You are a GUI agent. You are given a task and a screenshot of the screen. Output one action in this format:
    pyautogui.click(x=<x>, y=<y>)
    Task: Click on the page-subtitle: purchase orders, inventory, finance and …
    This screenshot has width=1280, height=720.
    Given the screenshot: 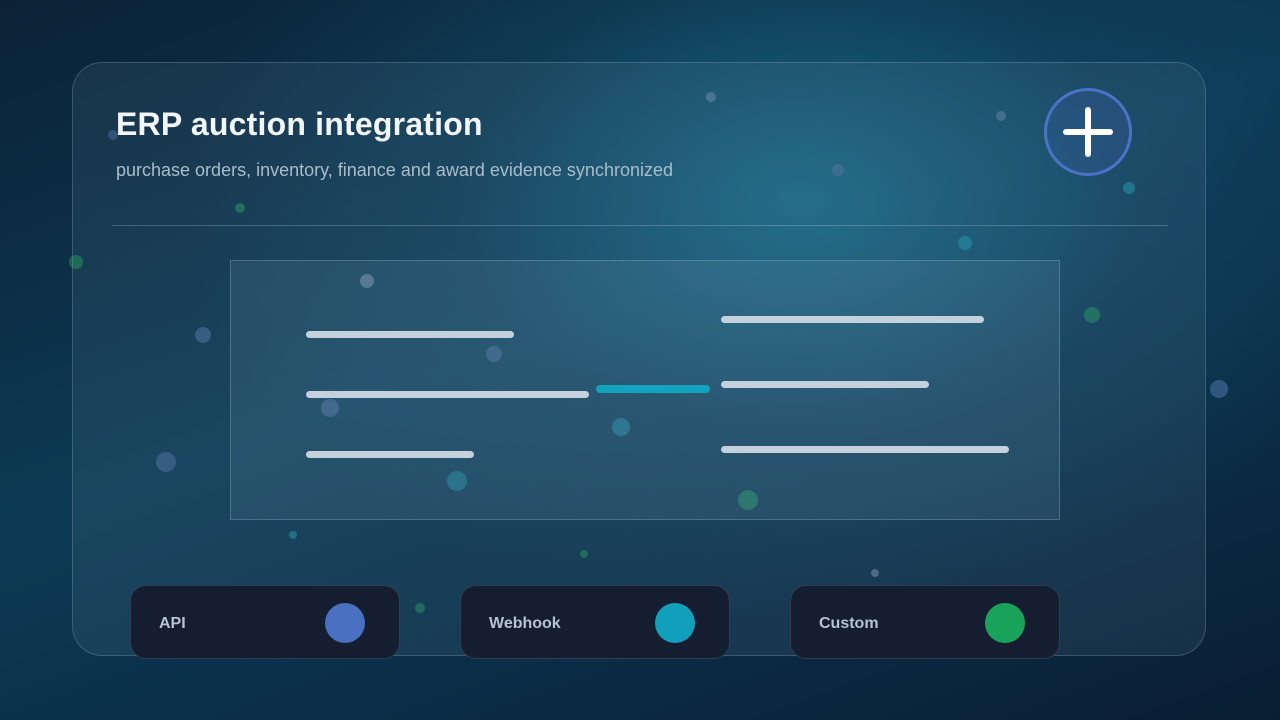 What is the action you would take?
    pyautogui.click(x=394, y=170)
    